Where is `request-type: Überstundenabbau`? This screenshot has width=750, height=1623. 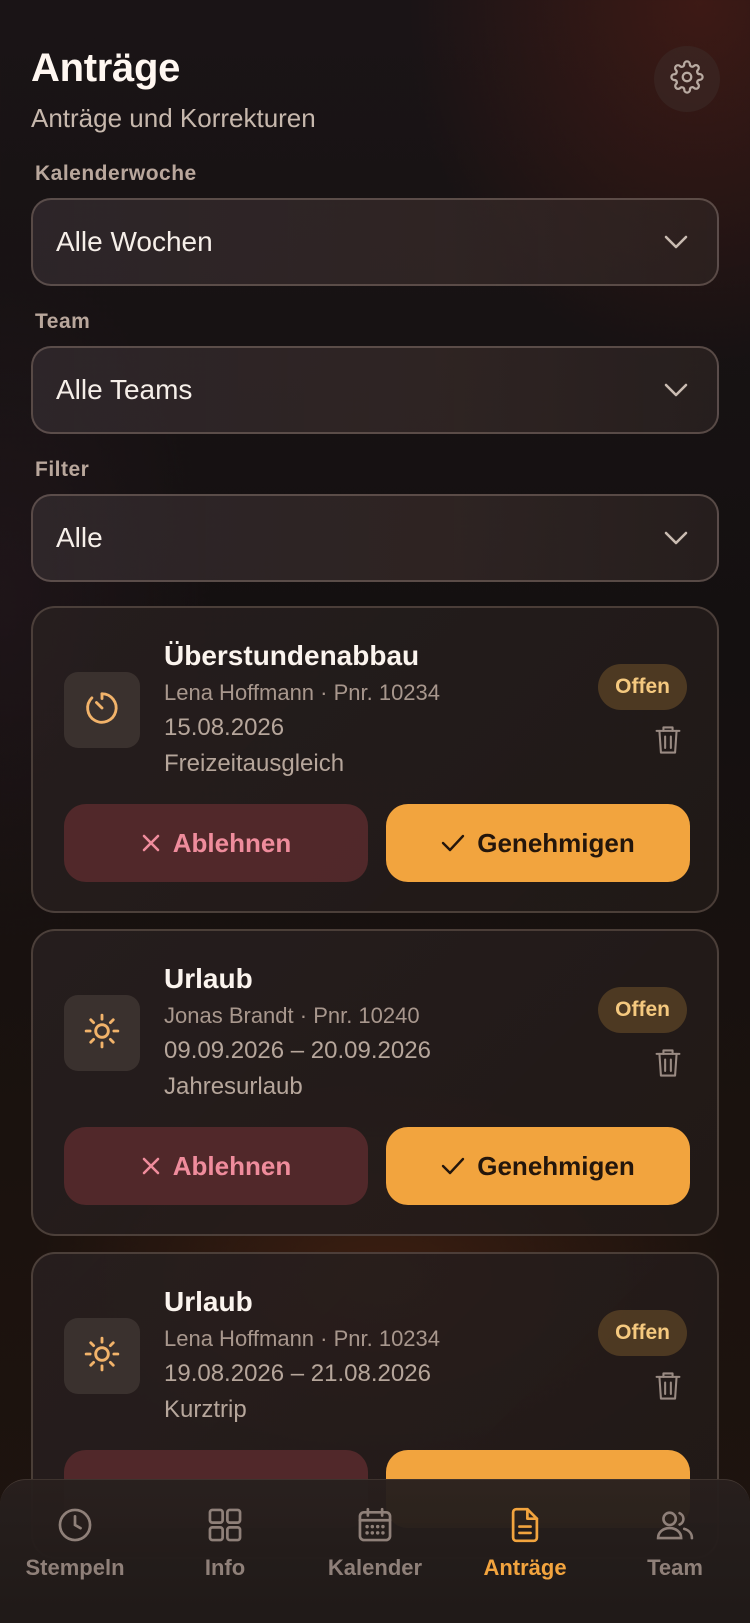
request-type: Überstundenabbau is located at coordinates (292, 655).